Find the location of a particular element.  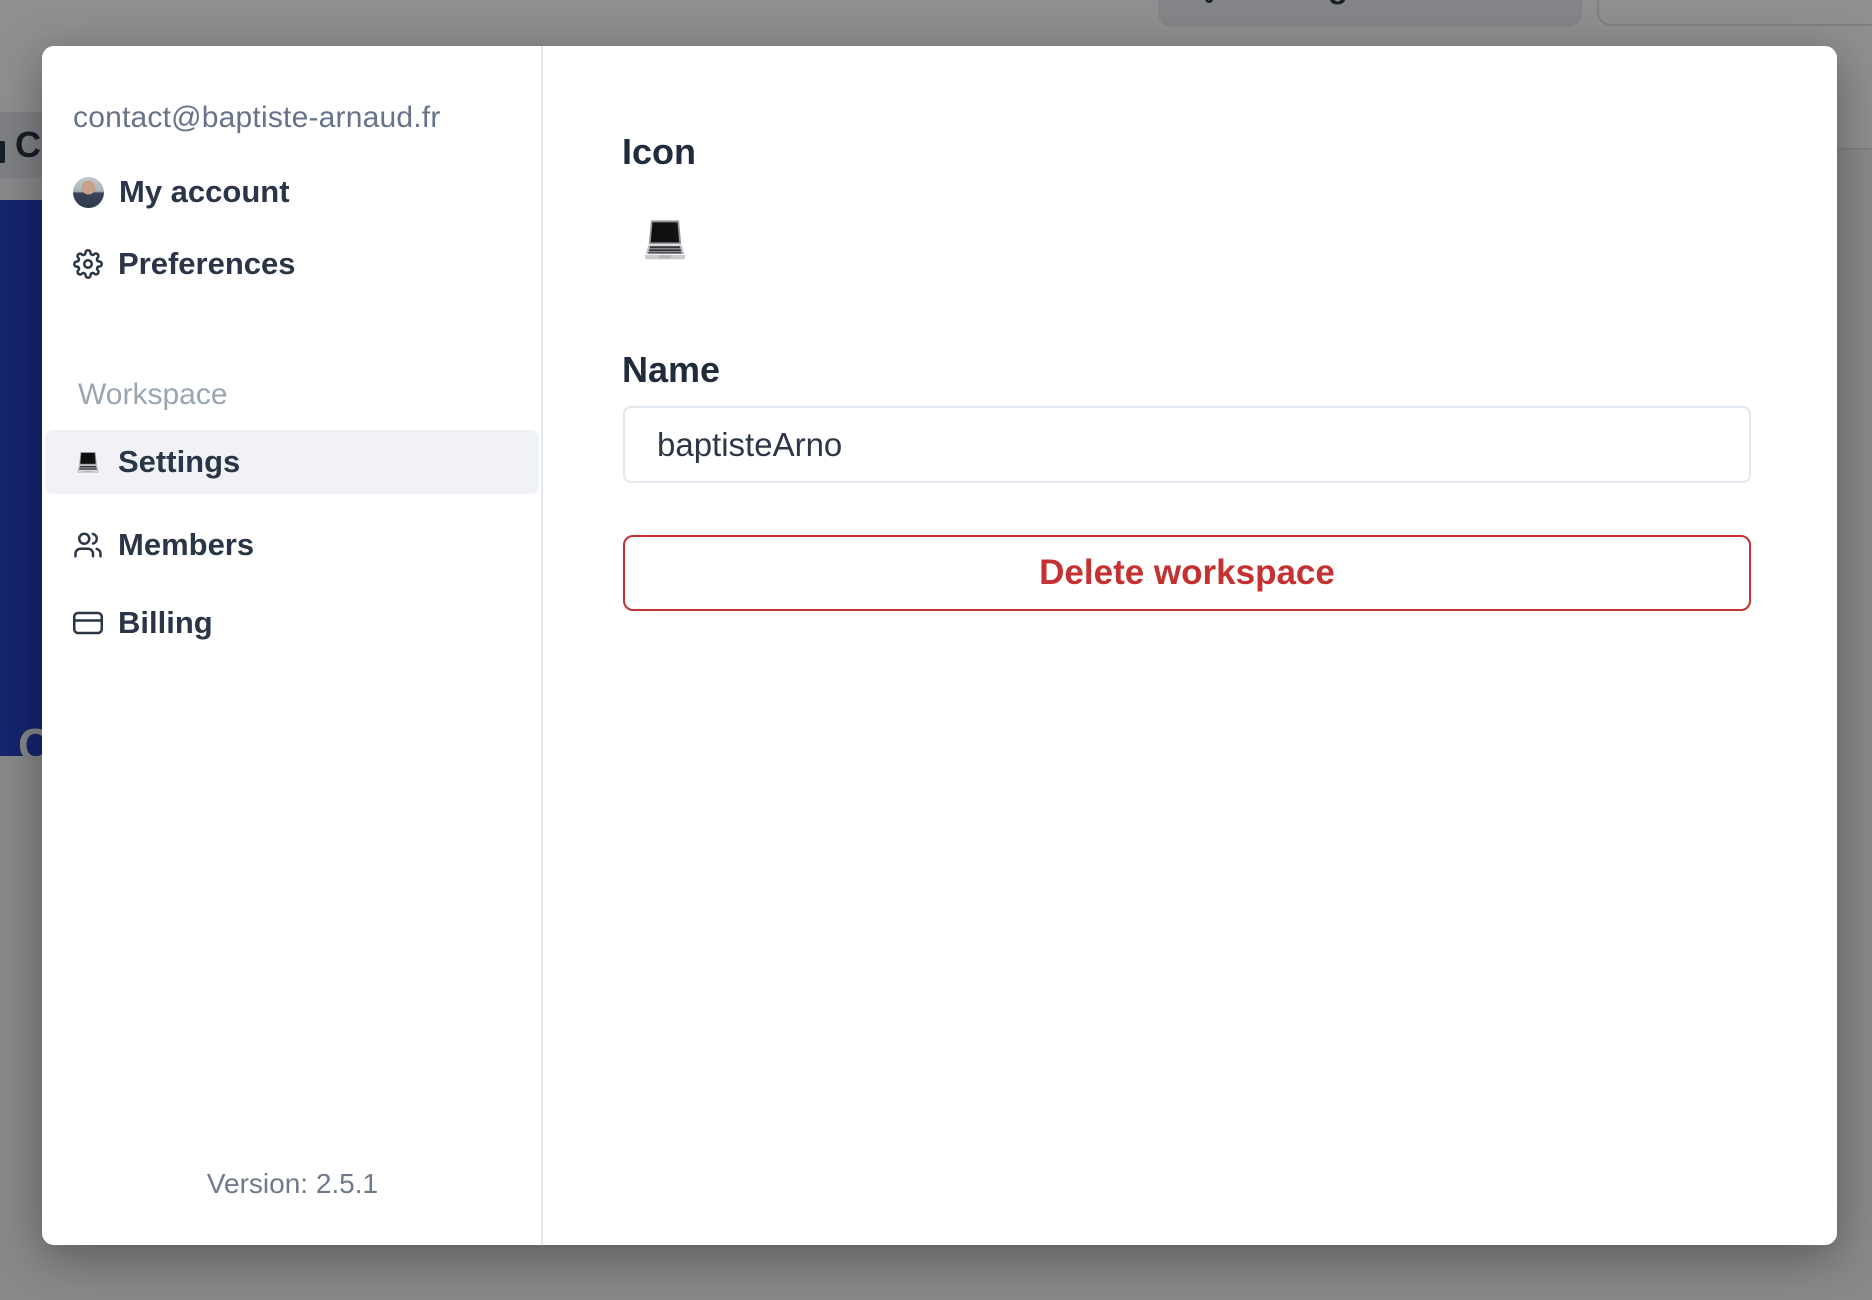

workspace-icon-button is located at coordinates (665, 240).